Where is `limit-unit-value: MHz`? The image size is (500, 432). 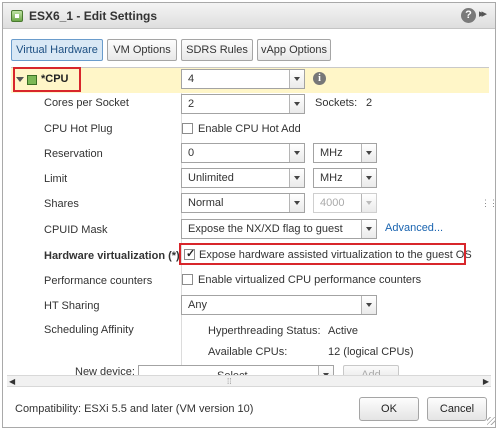 limit-unit-value: MHz is located at coordinates (331, 178).